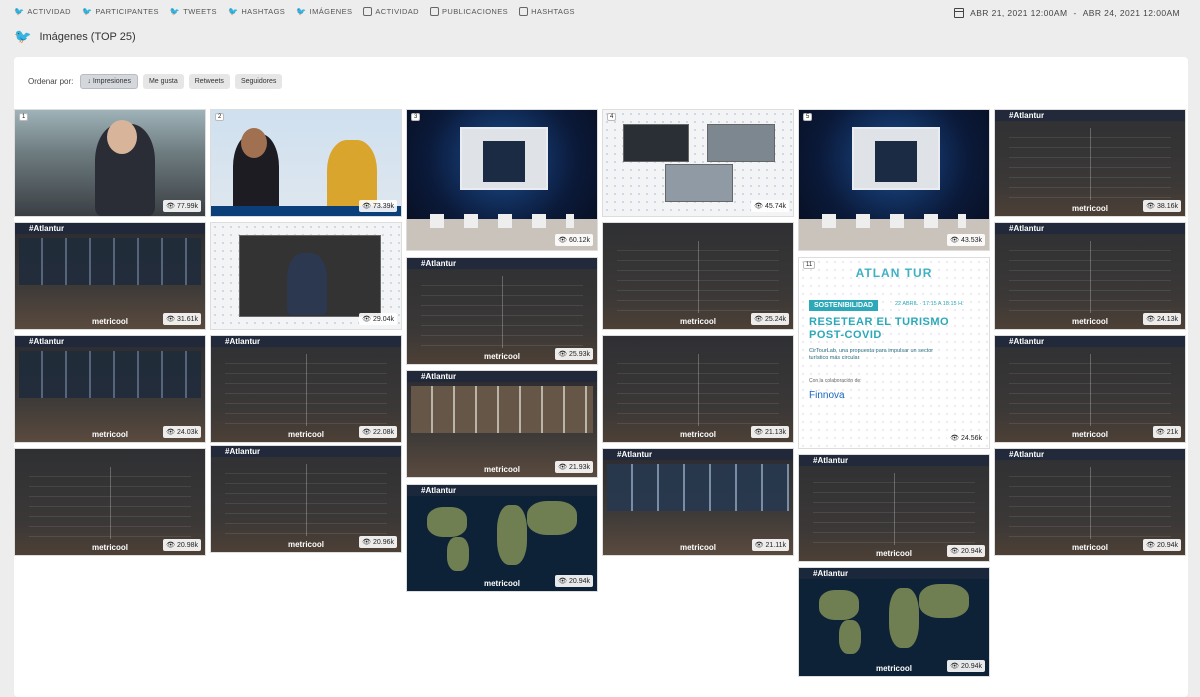 The height and width of the screenshot is (697, 1200). I want to click on page-header: 🐦 Imágenes (TOP 25), so click(75, 36).